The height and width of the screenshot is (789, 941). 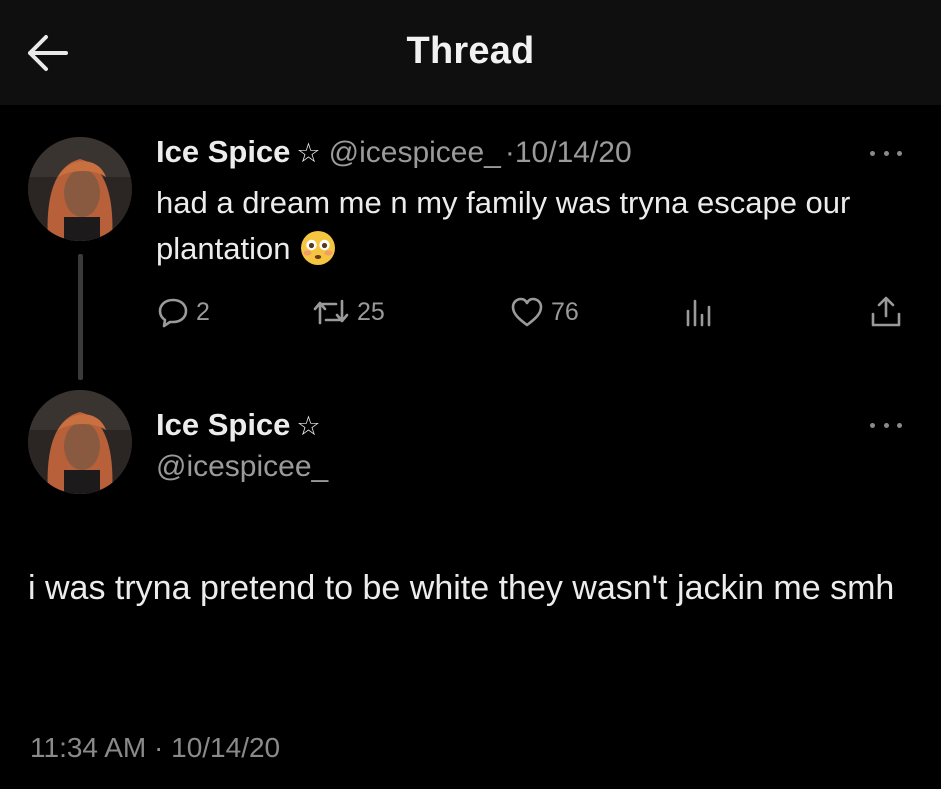 What do you see at coordinates (527, 312) in the screenshot?
I see `like-icon` at bounding box center [527, 312].